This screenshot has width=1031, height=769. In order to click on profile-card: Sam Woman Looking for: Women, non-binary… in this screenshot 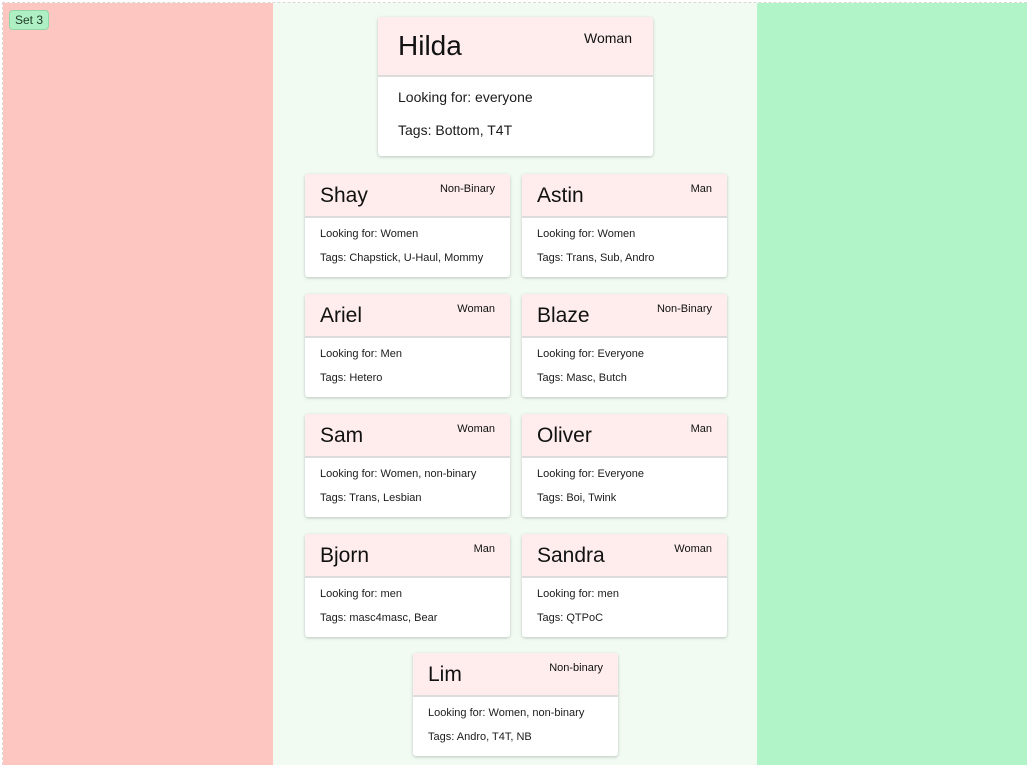, I will do `click(407, 465)`.